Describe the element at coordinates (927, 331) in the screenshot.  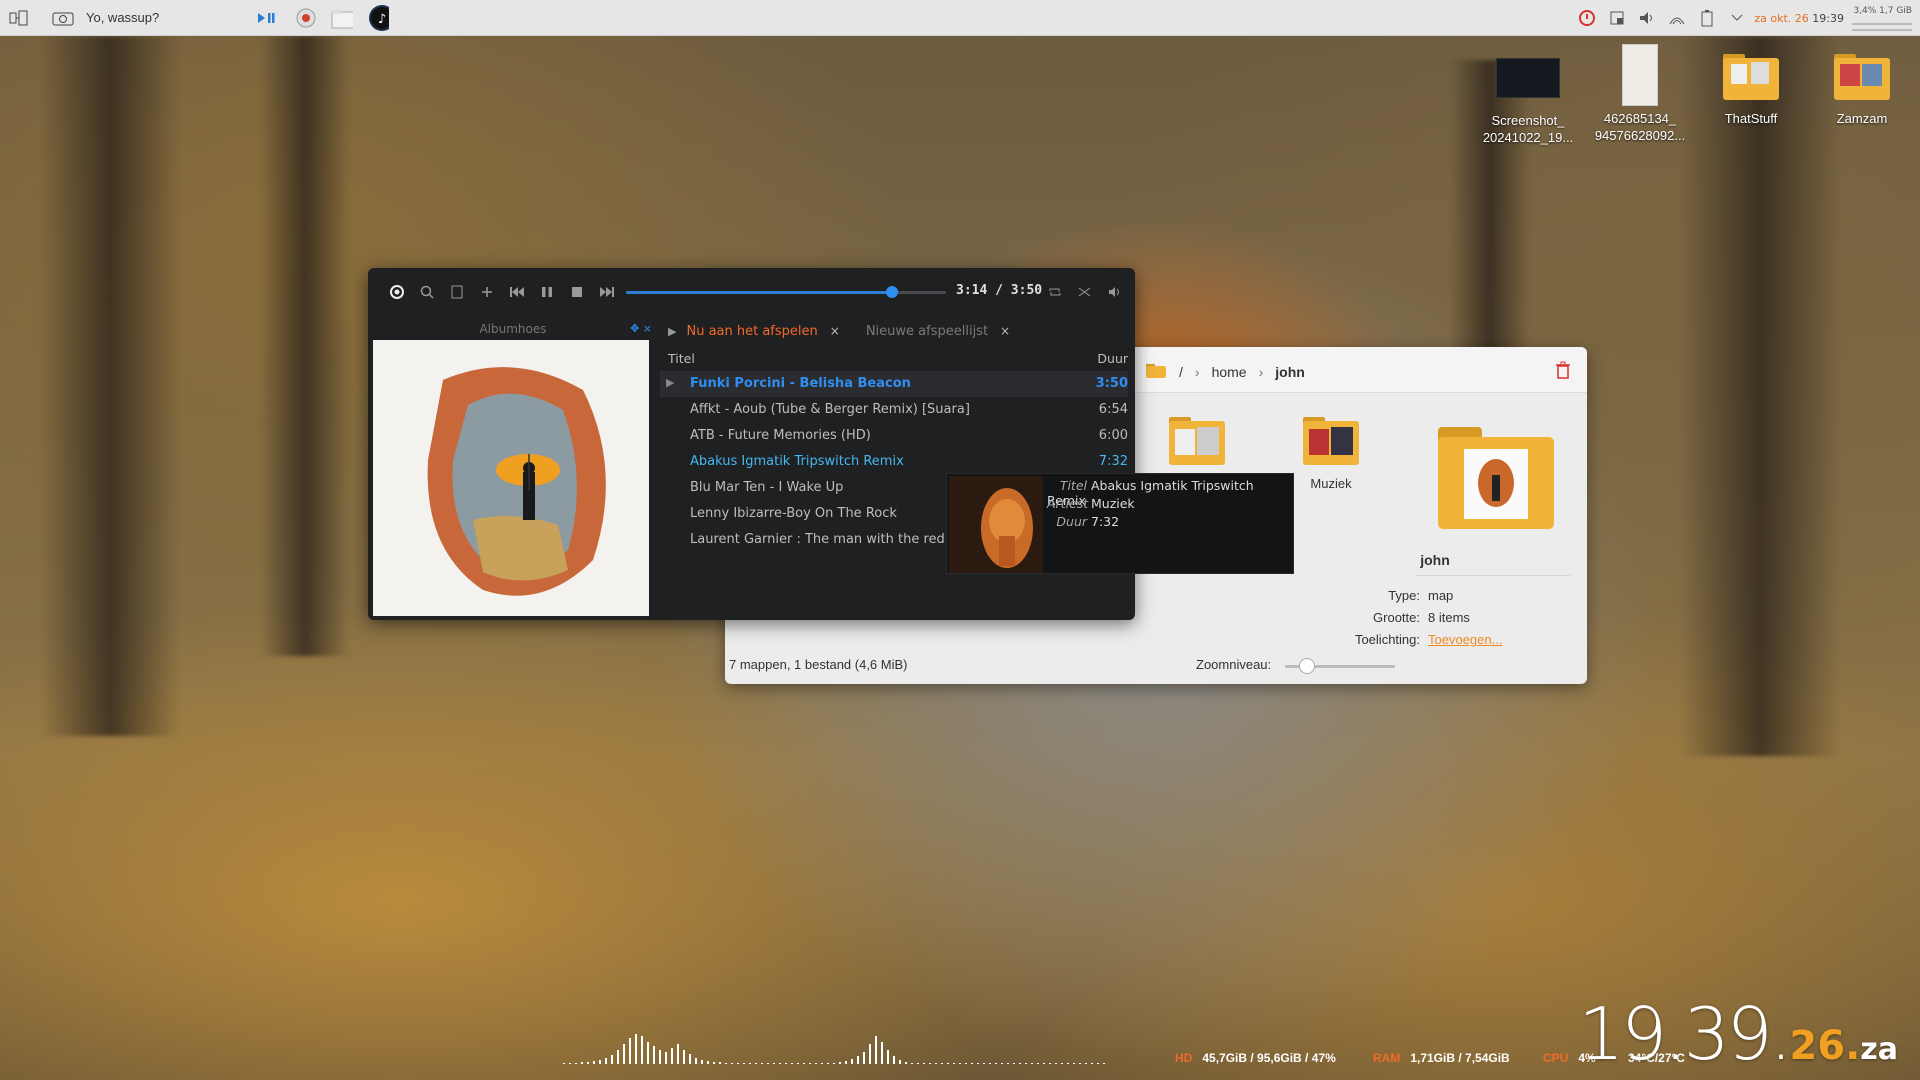
I see `tab-label: Nieuwe afspeellijst` at that location.